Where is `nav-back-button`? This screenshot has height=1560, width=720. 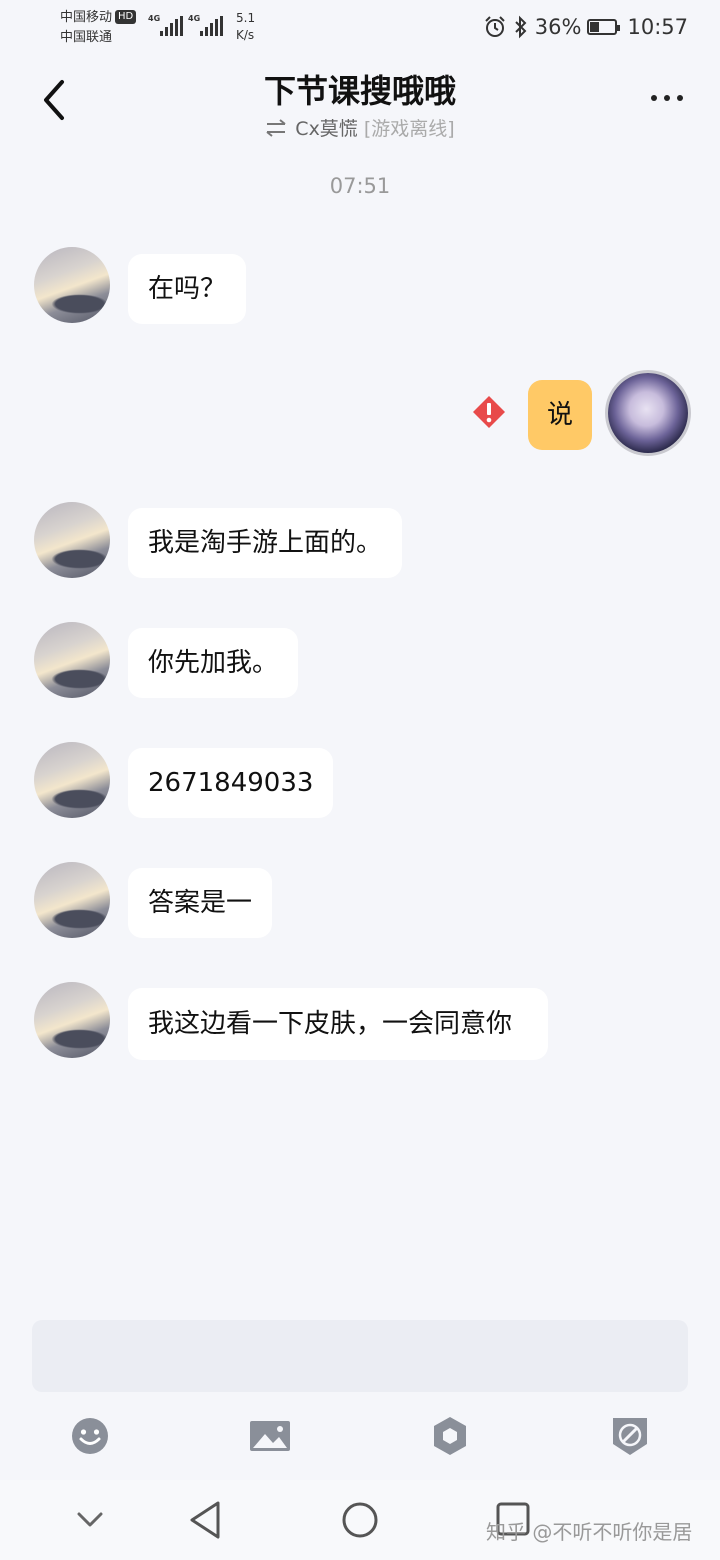 nav-back-button is located at coordinates (206, 1520).